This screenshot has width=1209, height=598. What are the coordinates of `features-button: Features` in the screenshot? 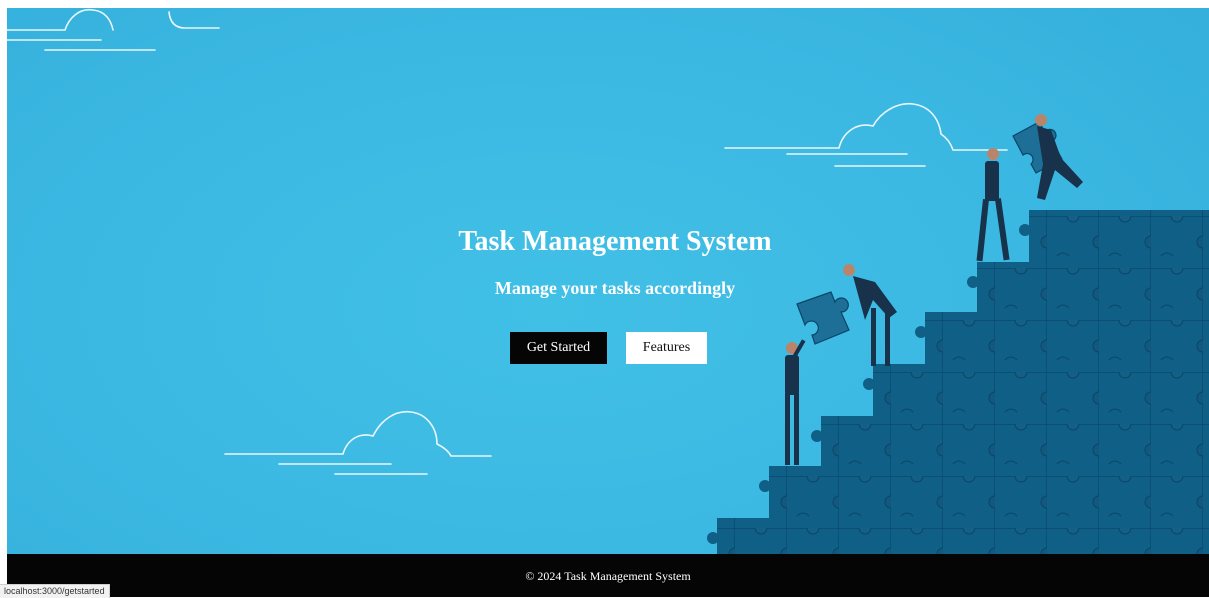 It's located at (666, 348).